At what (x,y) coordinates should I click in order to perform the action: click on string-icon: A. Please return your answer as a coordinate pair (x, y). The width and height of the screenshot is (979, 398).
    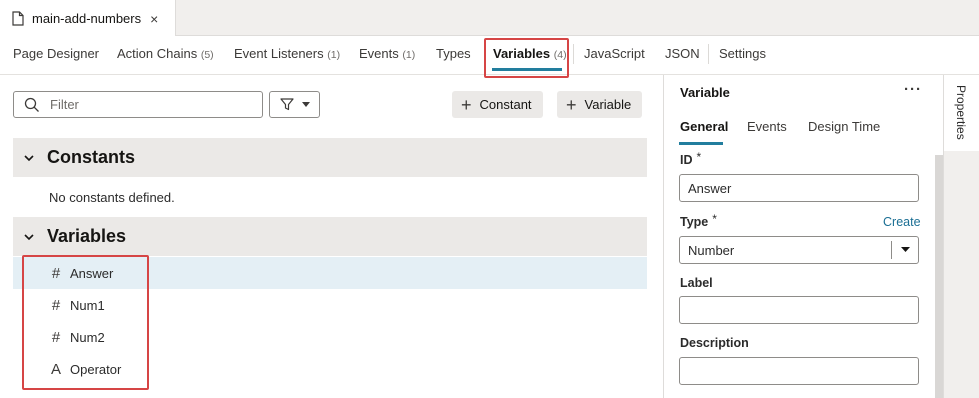
    Looking at the image, I should click on (55, 369).